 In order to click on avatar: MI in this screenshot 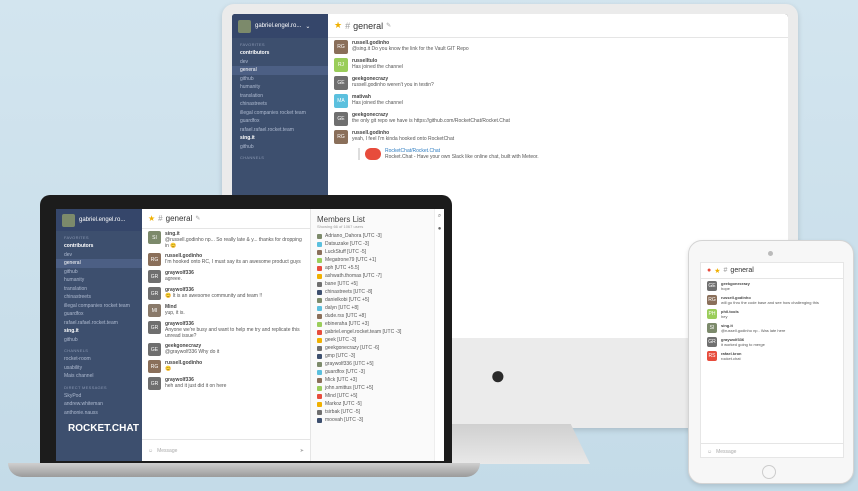, I will do `click(154, 310)`.